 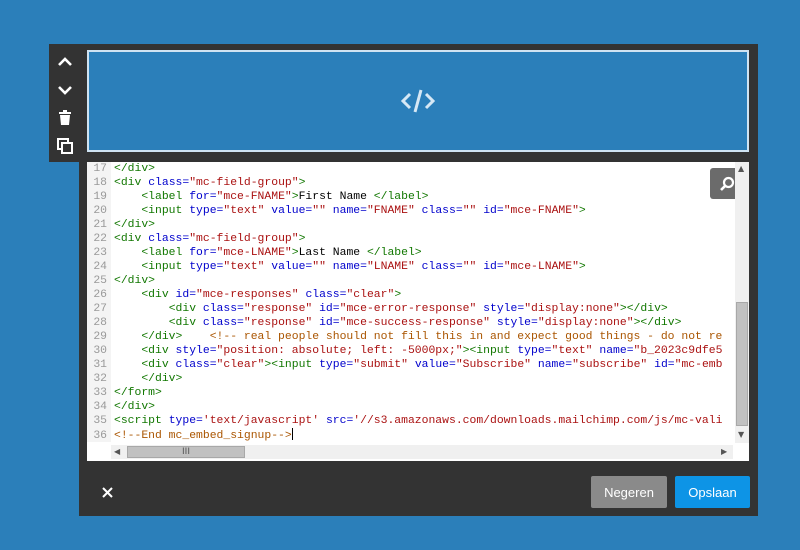 I want to click on code-token: Last Name, so click(x=332, y=253).